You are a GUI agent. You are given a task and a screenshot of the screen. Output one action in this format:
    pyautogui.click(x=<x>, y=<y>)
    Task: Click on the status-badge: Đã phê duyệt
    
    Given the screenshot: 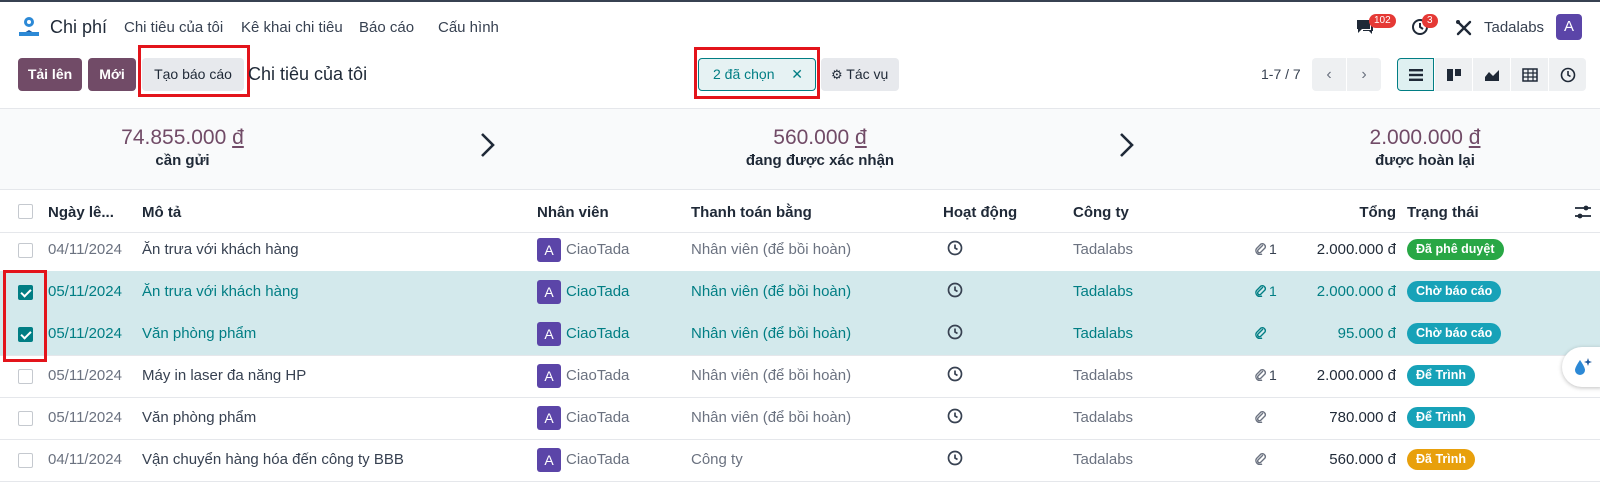 What is the action you would take?
    pyautogui.click(x=1455, y=249)
    